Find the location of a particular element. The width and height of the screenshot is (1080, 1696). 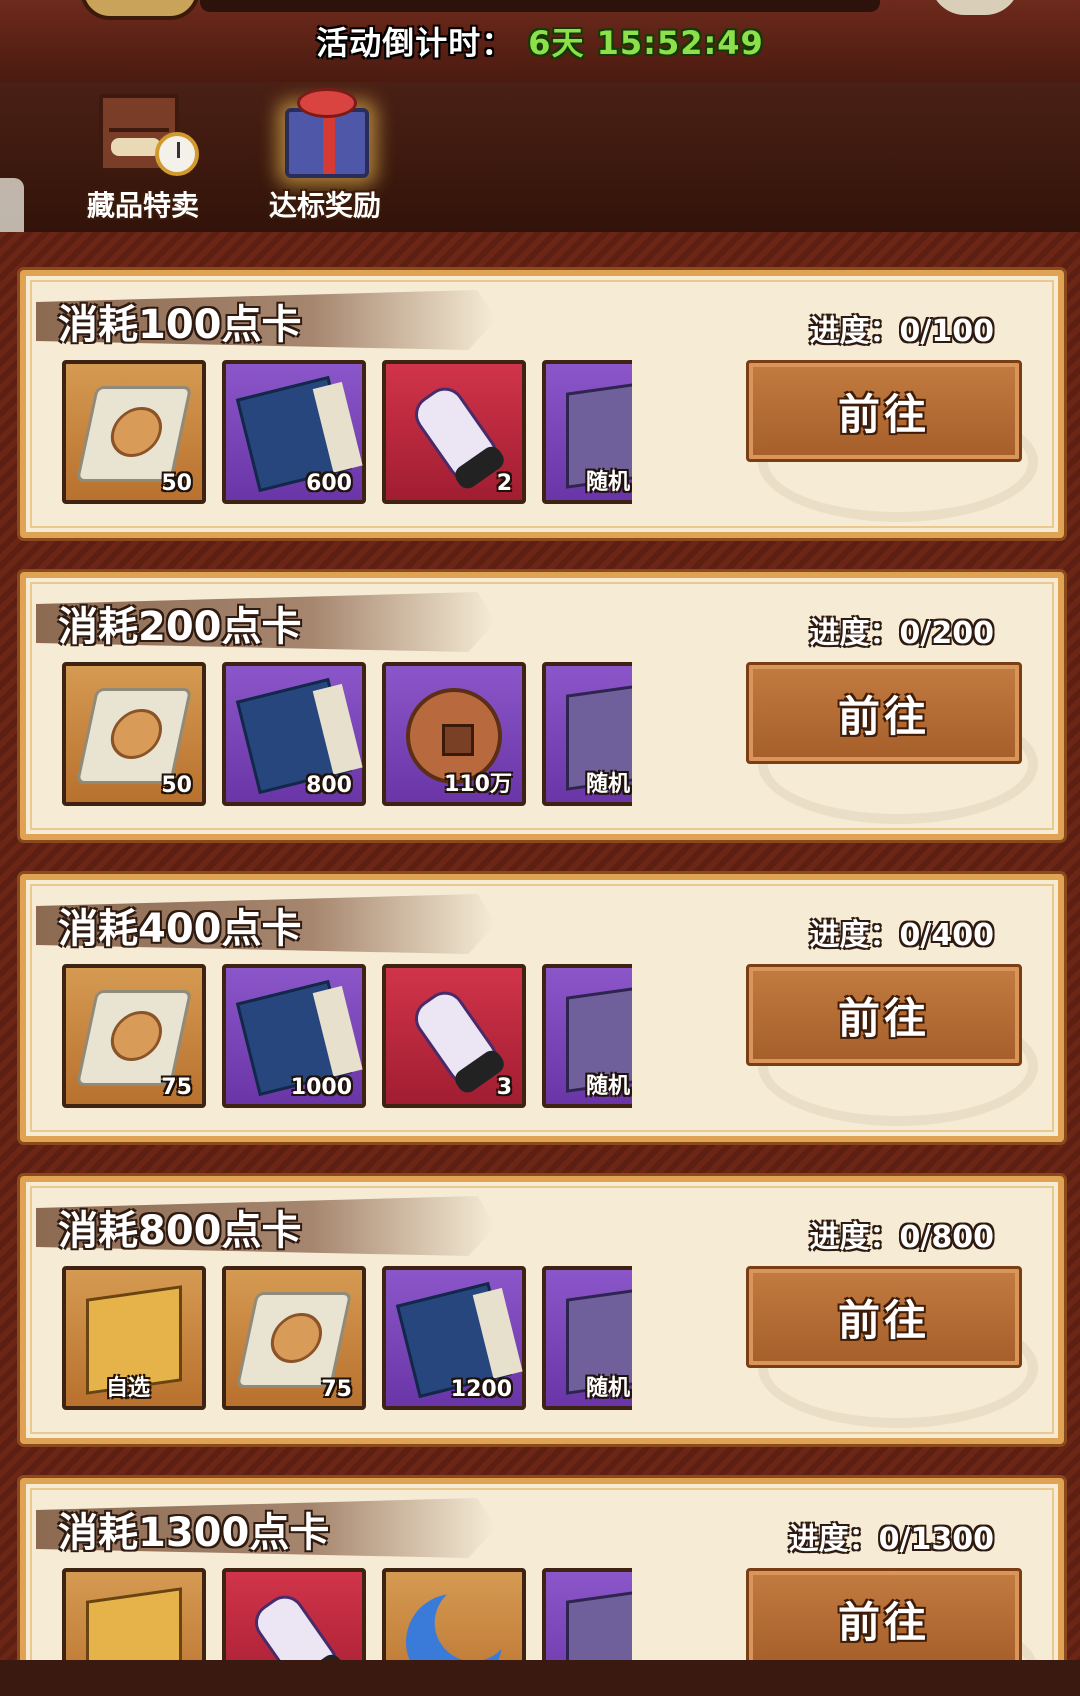

tab-reach-reward: 达标奖励 is located at coordinates (325, 157).